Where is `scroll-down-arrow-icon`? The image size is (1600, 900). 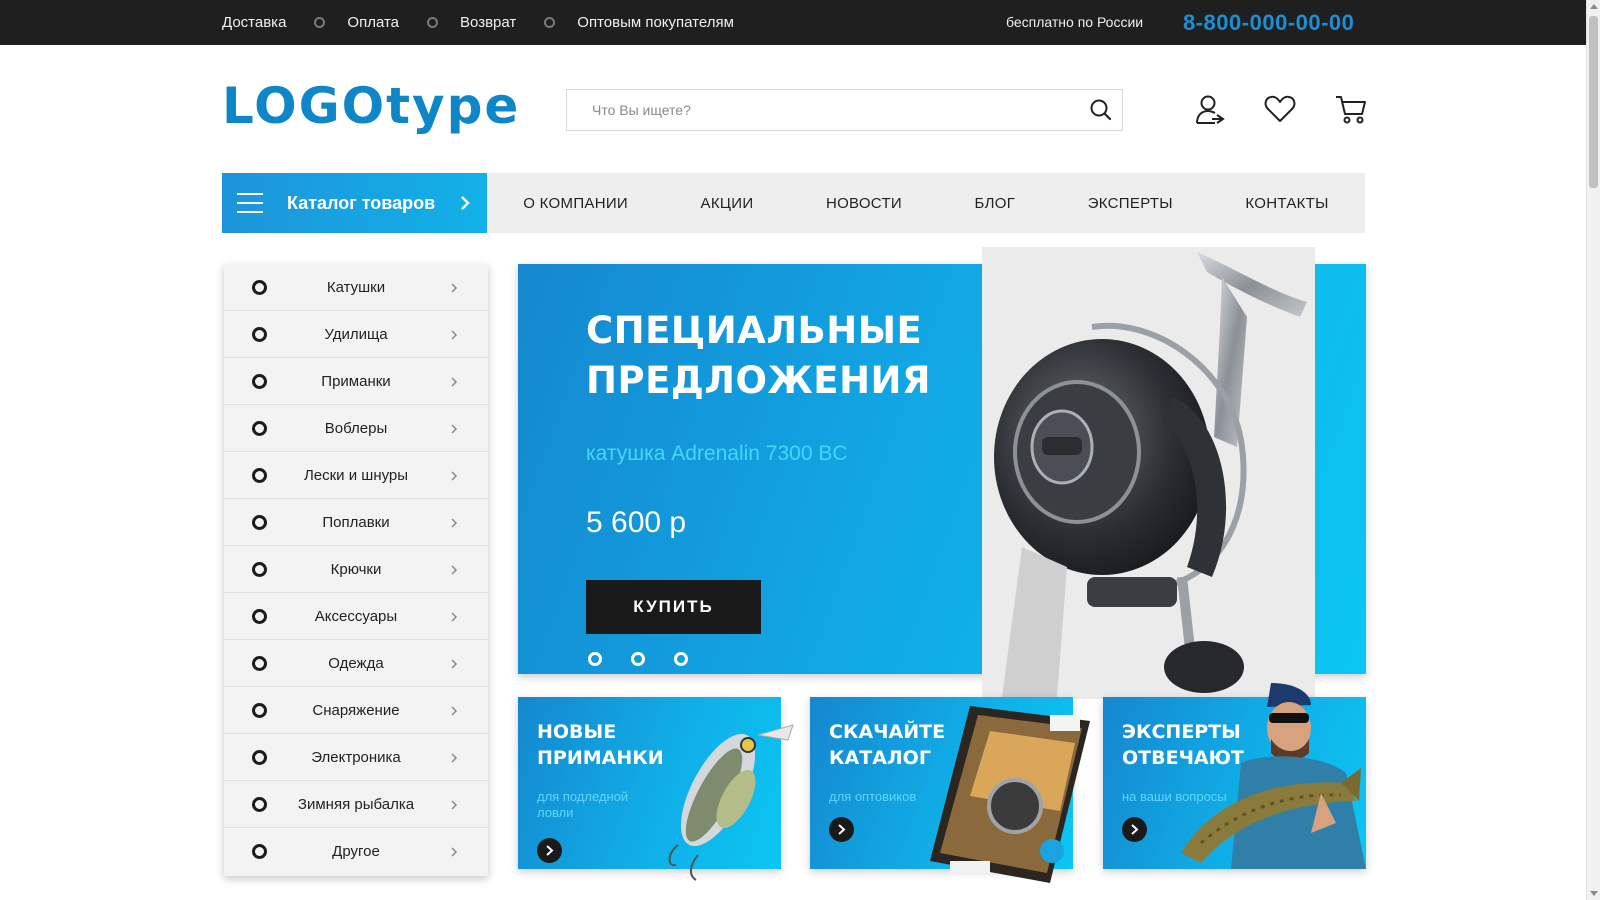
scroll-down-arrow-icon is located at coordinates (1594, 893).